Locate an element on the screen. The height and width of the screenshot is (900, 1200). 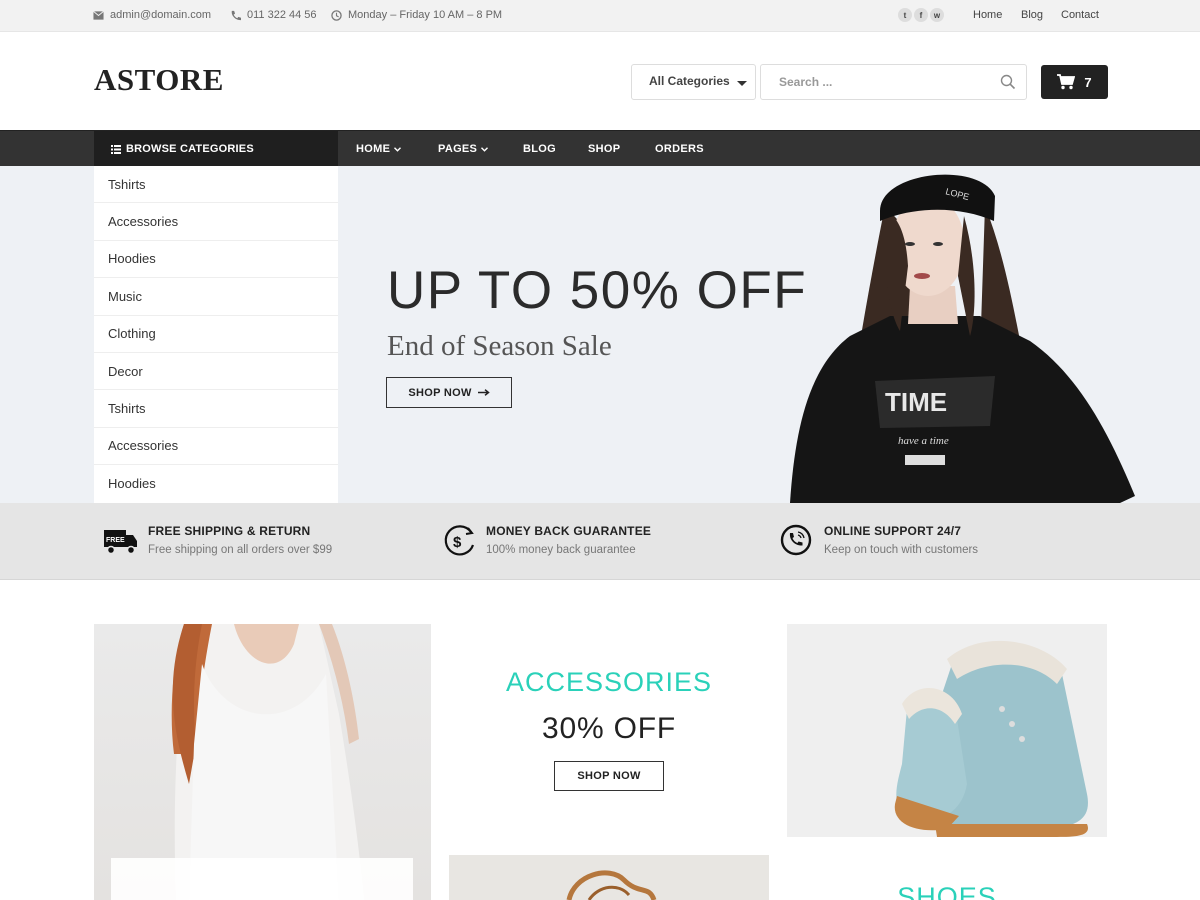
promo-accessories-discount: 30% OFF is located at coordinates (609, 728).